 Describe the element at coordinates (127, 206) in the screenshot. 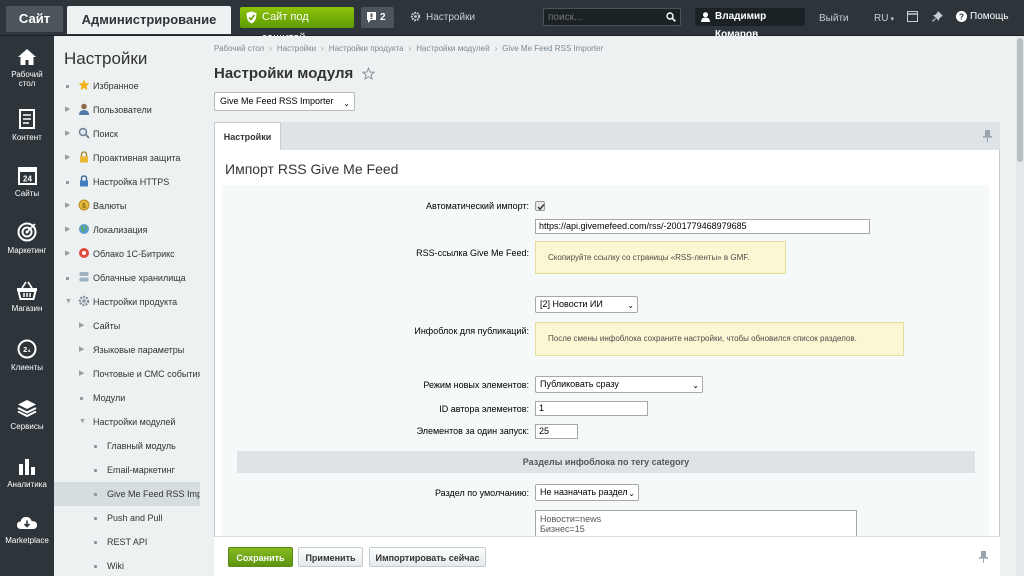

I see `sidebar-item-currencies: ▶ $ Валюты` at that location.